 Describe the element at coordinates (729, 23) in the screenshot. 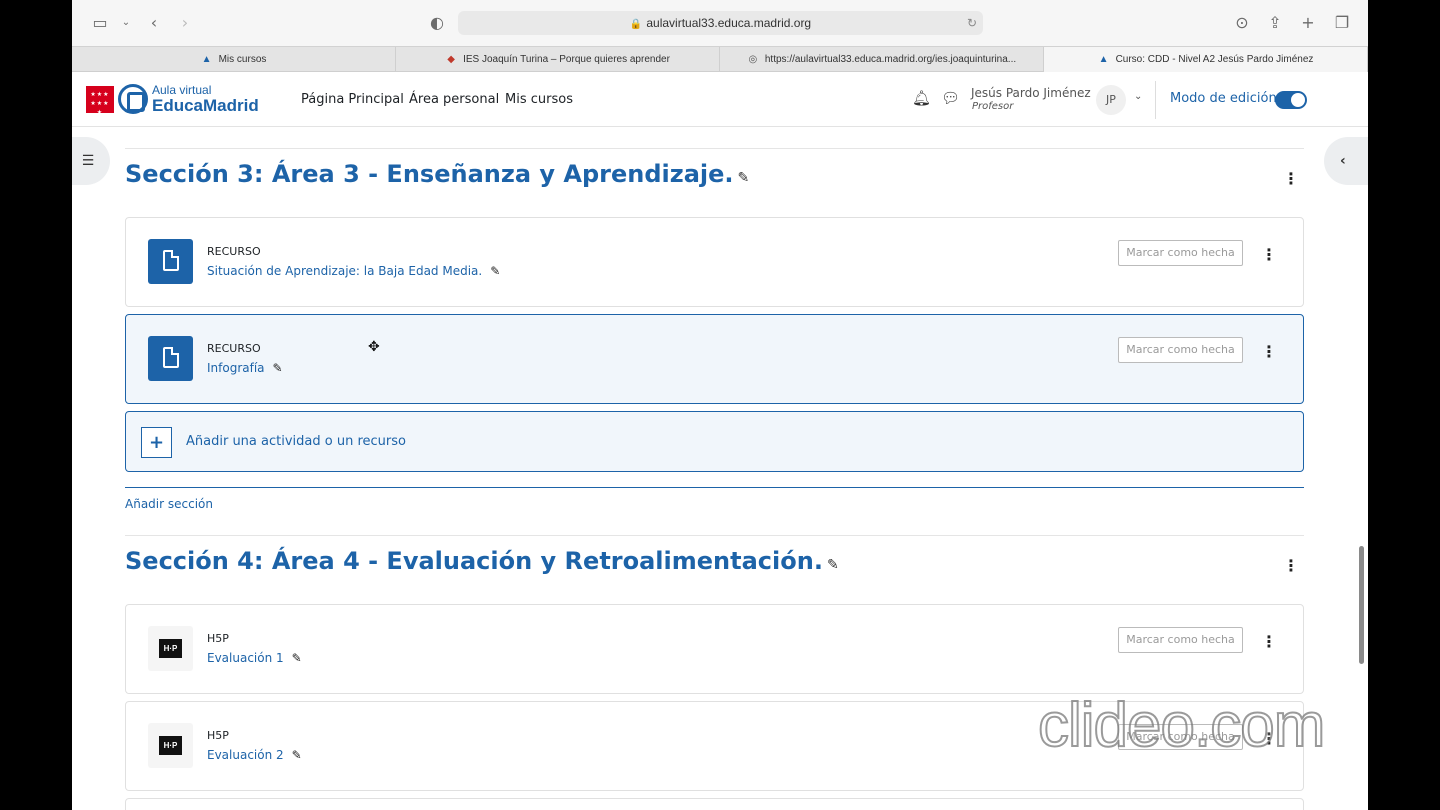

I see `url-text: aulavirtual33.educa.madrid.org` at that location.